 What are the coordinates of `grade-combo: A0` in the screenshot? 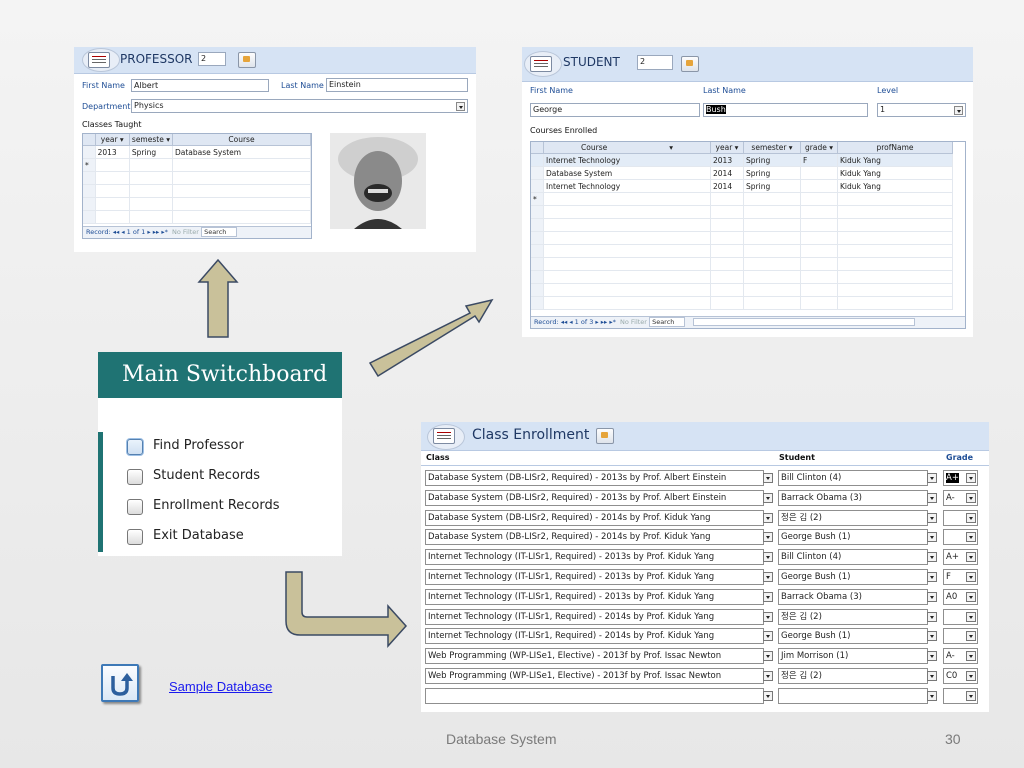 It's located at (960, 596).